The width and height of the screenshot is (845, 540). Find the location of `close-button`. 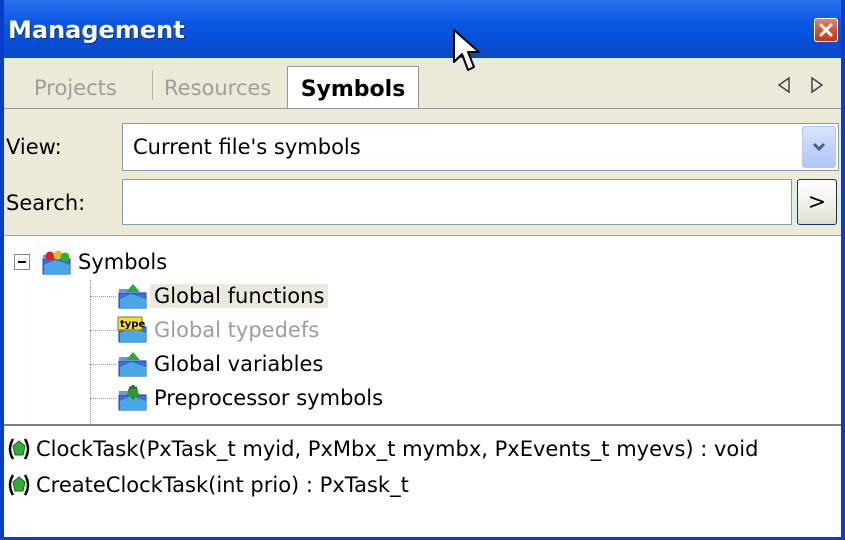

close-button is located at coordinates (826, 30).